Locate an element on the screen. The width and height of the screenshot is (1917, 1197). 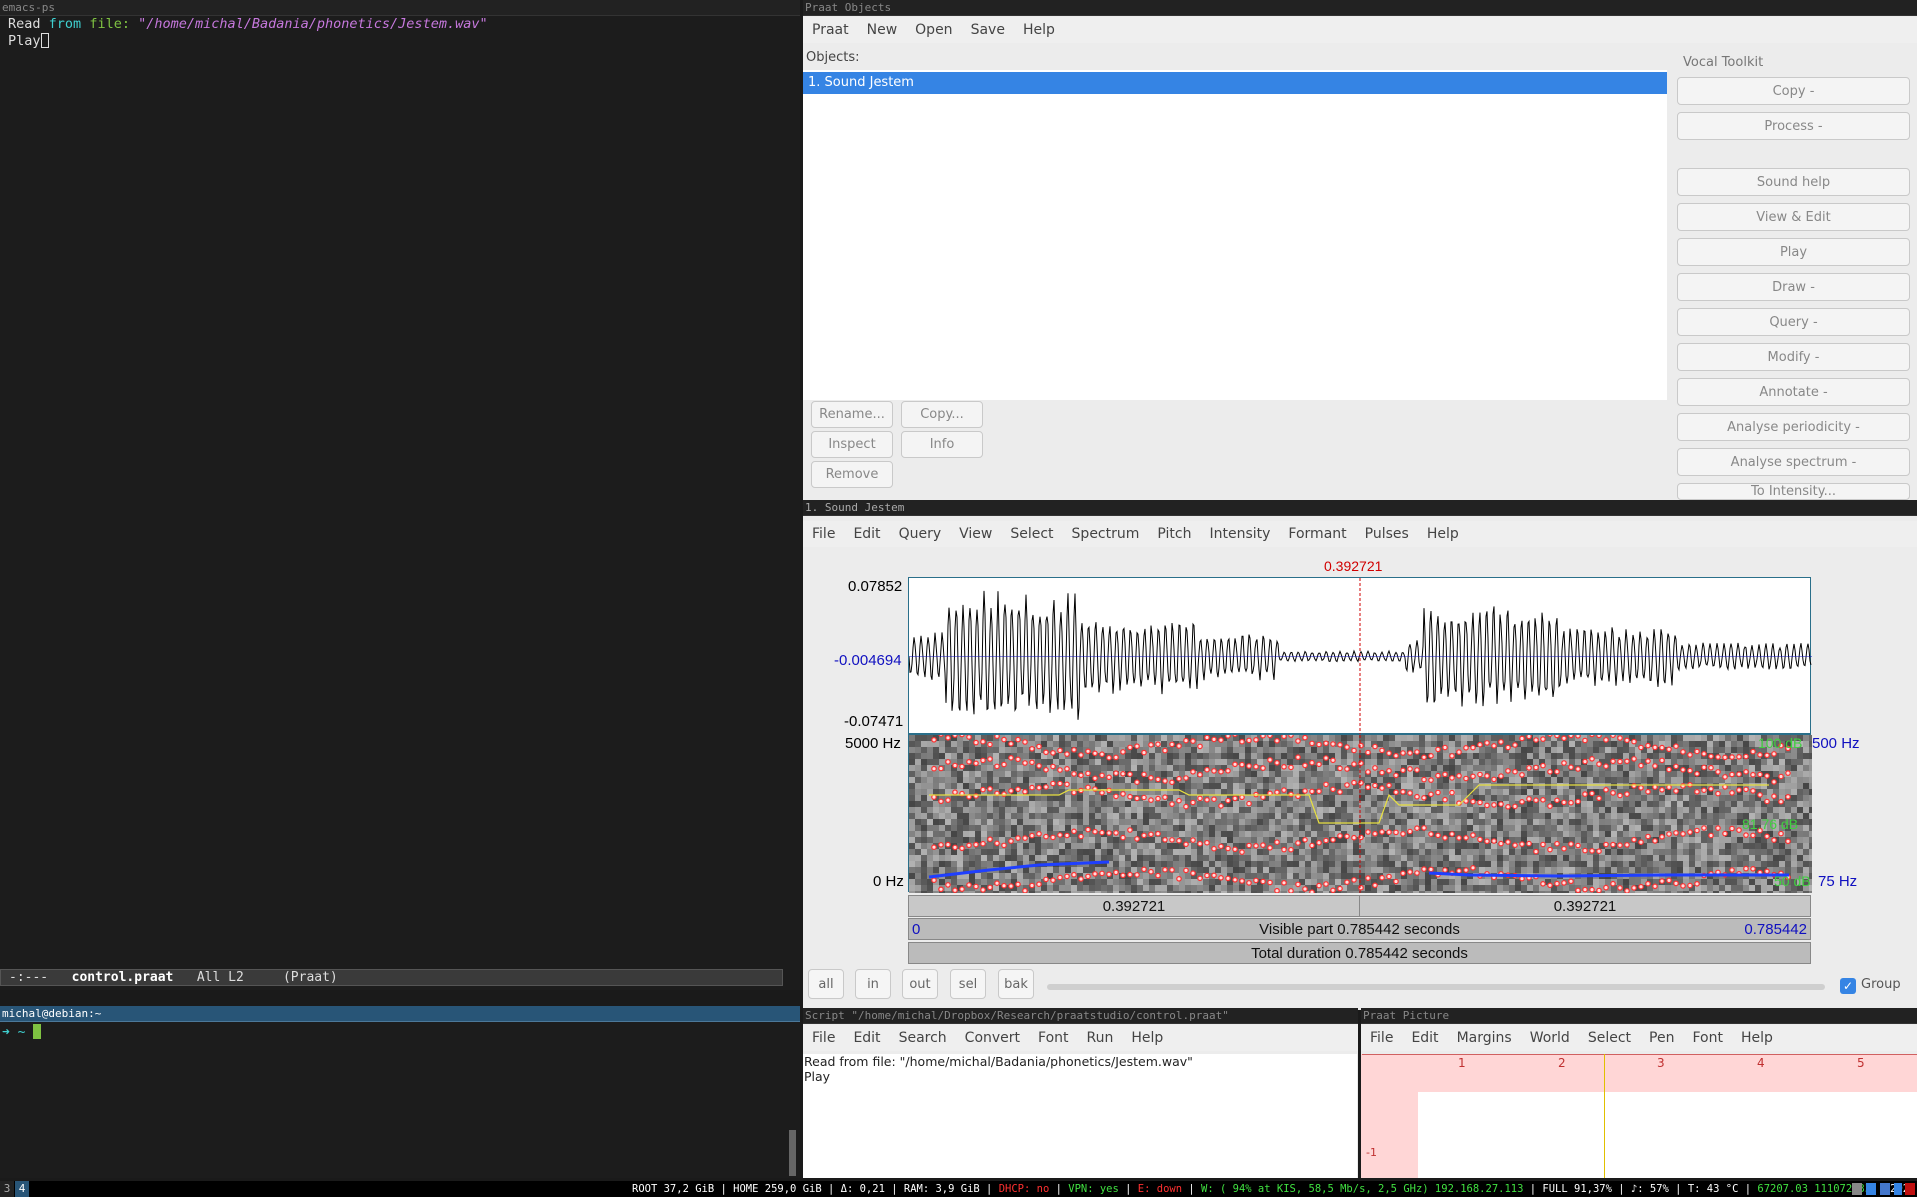
dynamic-button-annotate: Annotate - is located at coordinates (1793, 392).